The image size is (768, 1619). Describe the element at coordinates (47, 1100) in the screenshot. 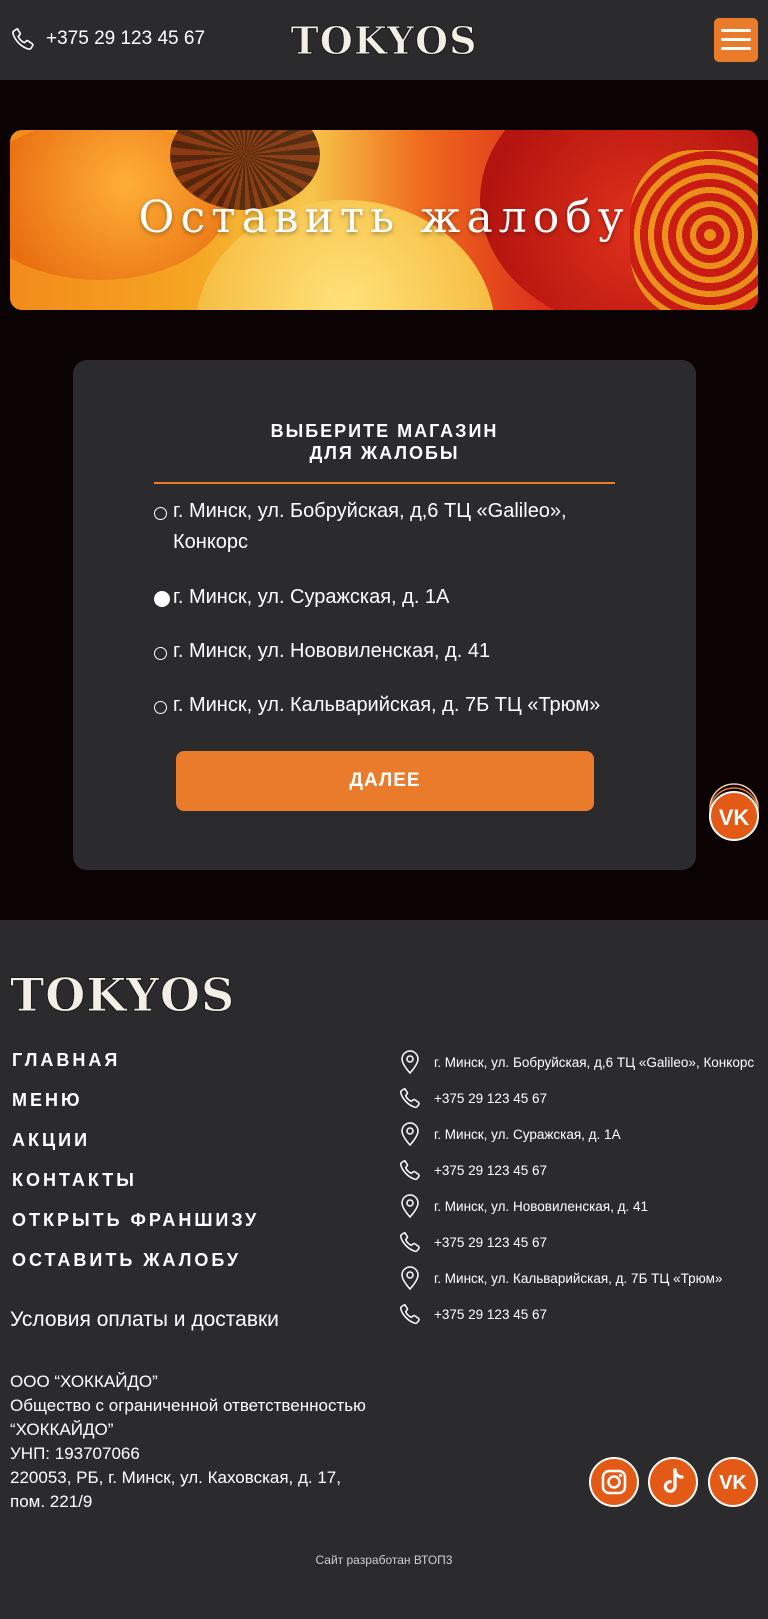

I see `footer-nav-menu: МЕНЮ` at that location.